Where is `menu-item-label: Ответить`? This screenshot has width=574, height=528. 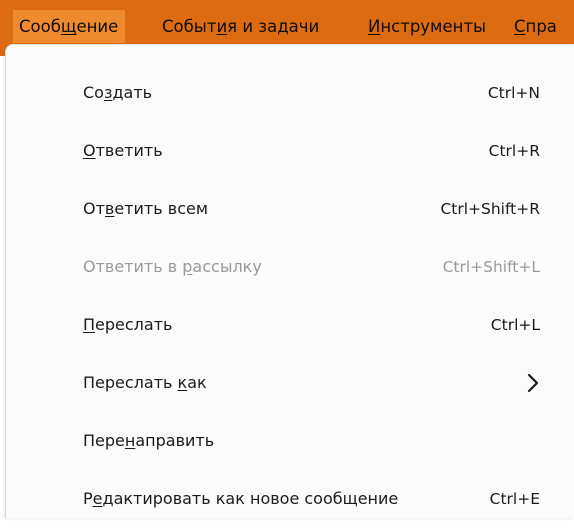 menu-item-label: Ответить is located at coordinates (123, 150).